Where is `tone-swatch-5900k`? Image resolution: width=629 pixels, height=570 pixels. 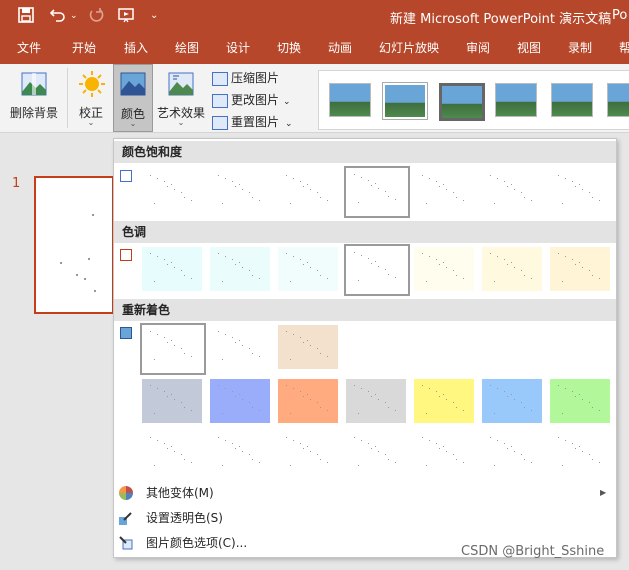 tone-swatch-5900k is located at coordinates (308, 269).